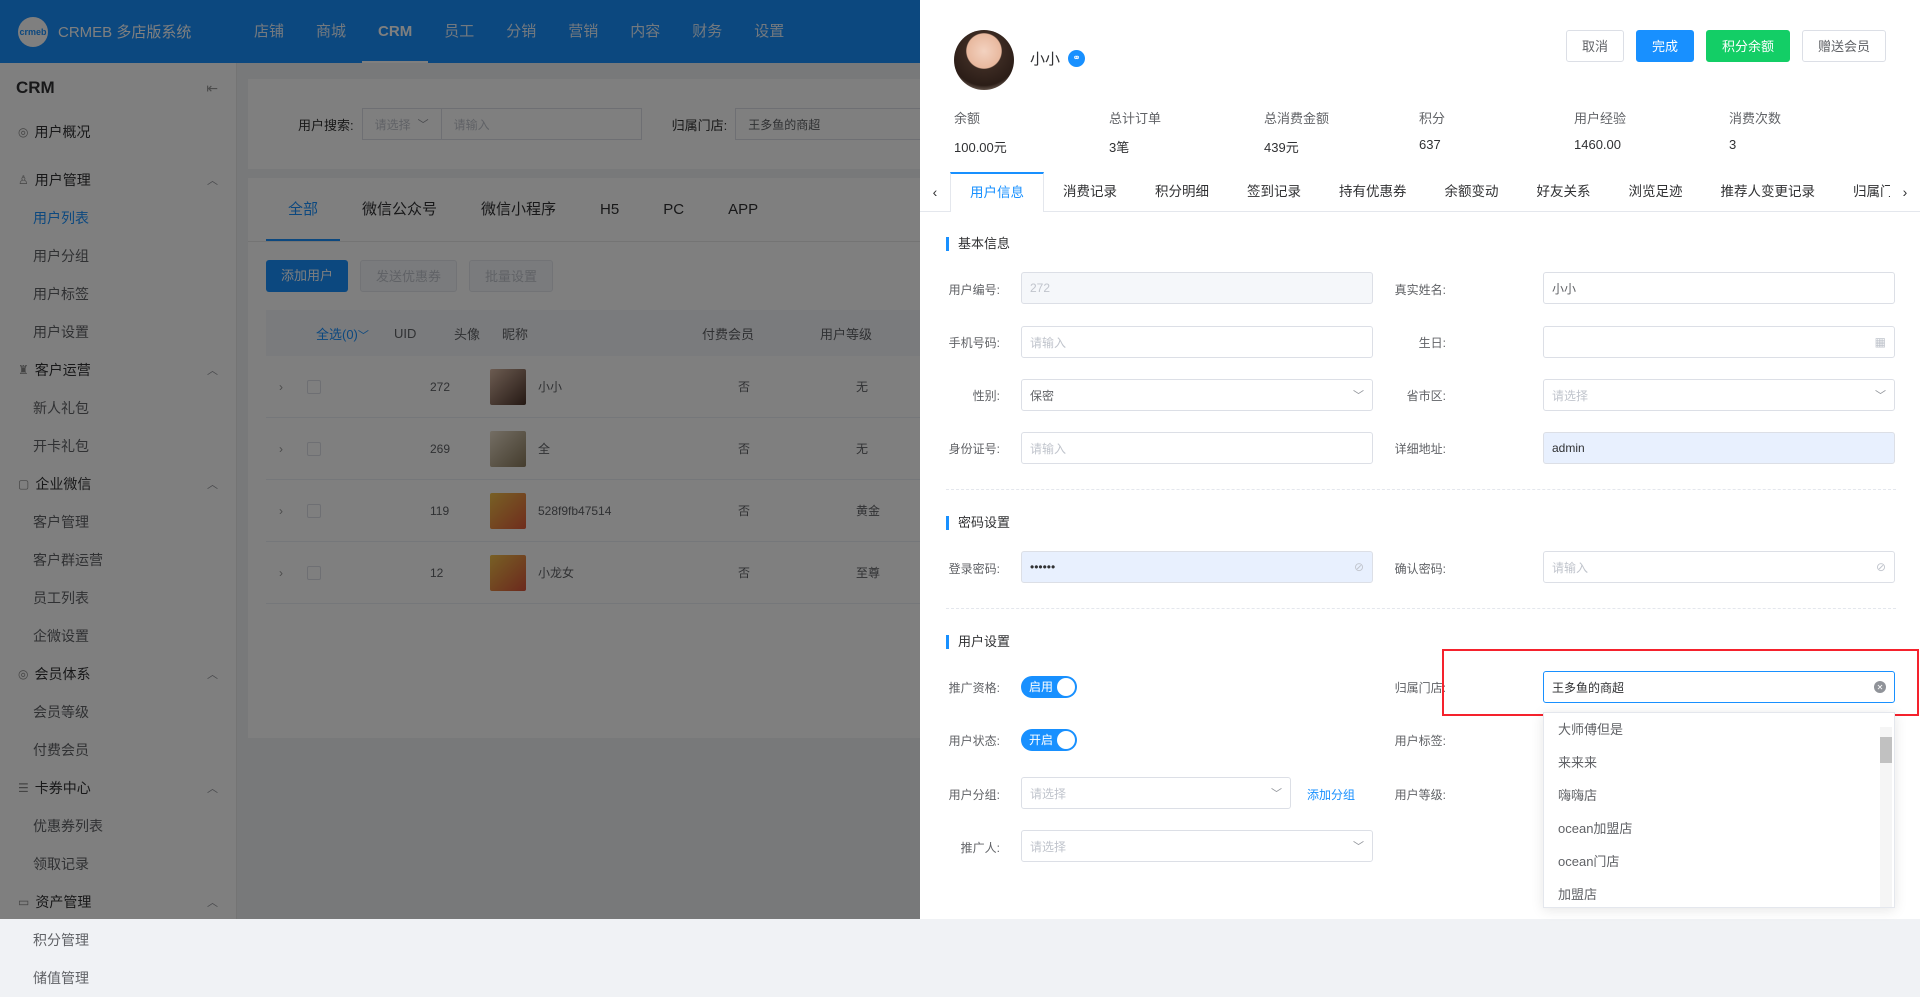 This screenshot has width=1920, height=997. Describe the element at coordinates (1048, 793) in the screenshot. I see `group-placeholder: 请选择` at that location.